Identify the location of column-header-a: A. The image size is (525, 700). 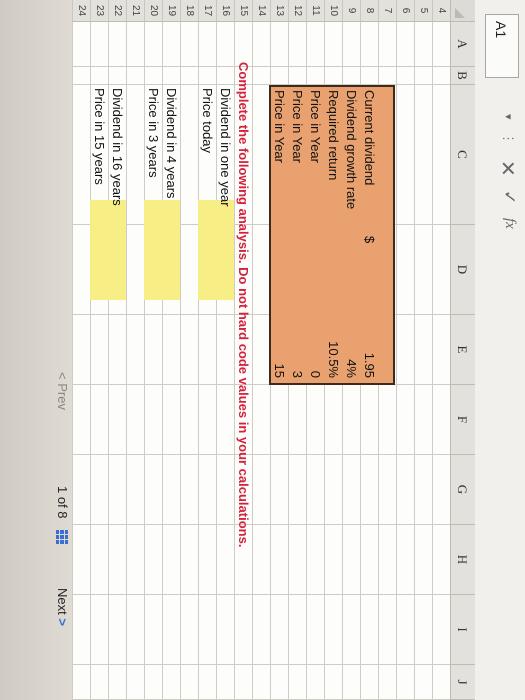
(462, 44).